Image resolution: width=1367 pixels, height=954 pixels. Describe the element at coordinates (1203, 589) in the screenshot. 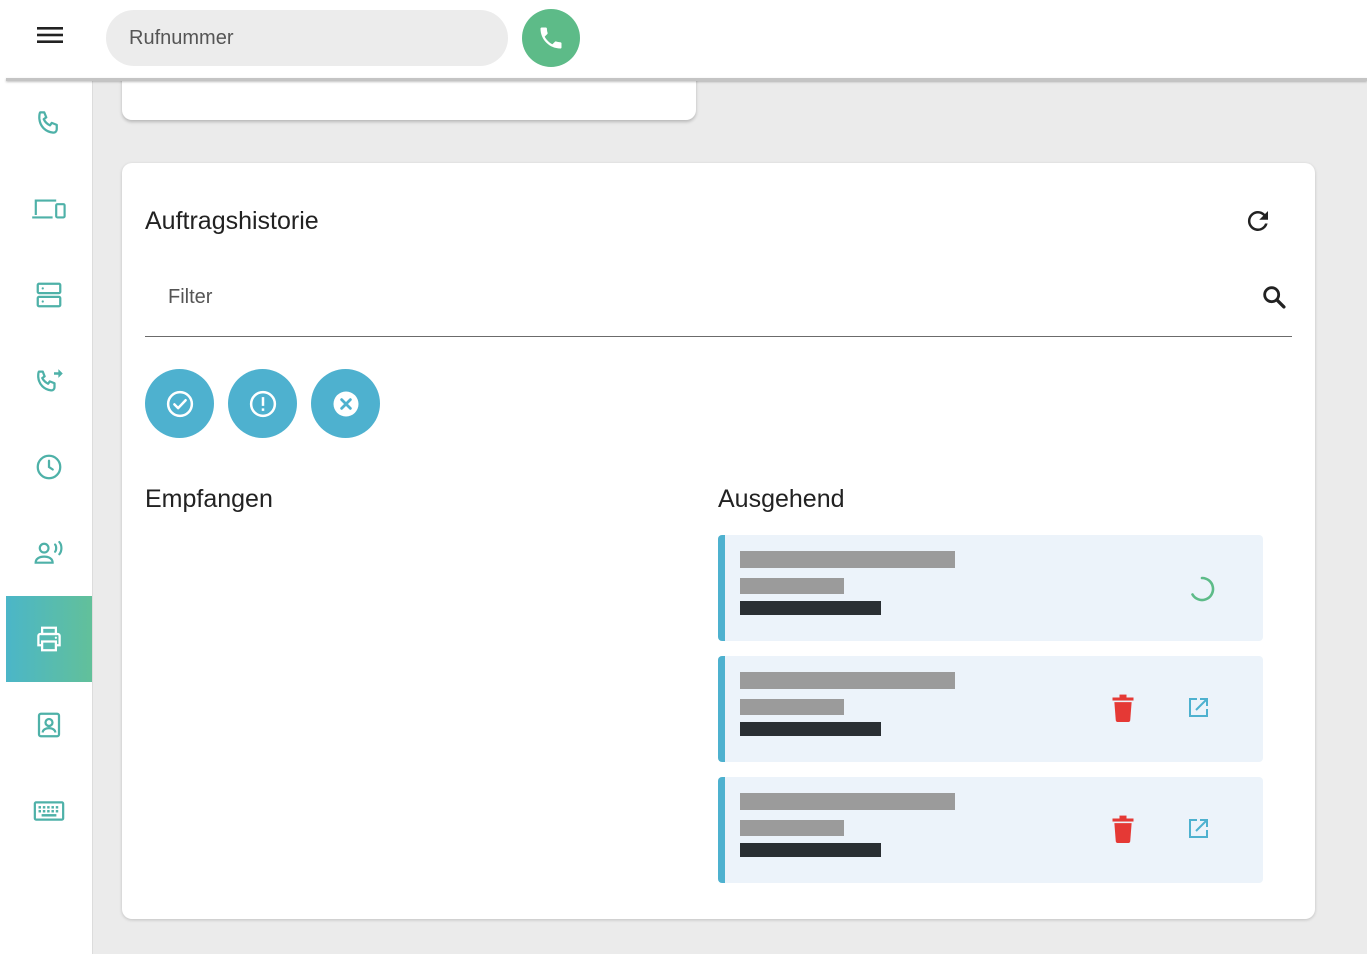

I see `spinner-icon` at that location.